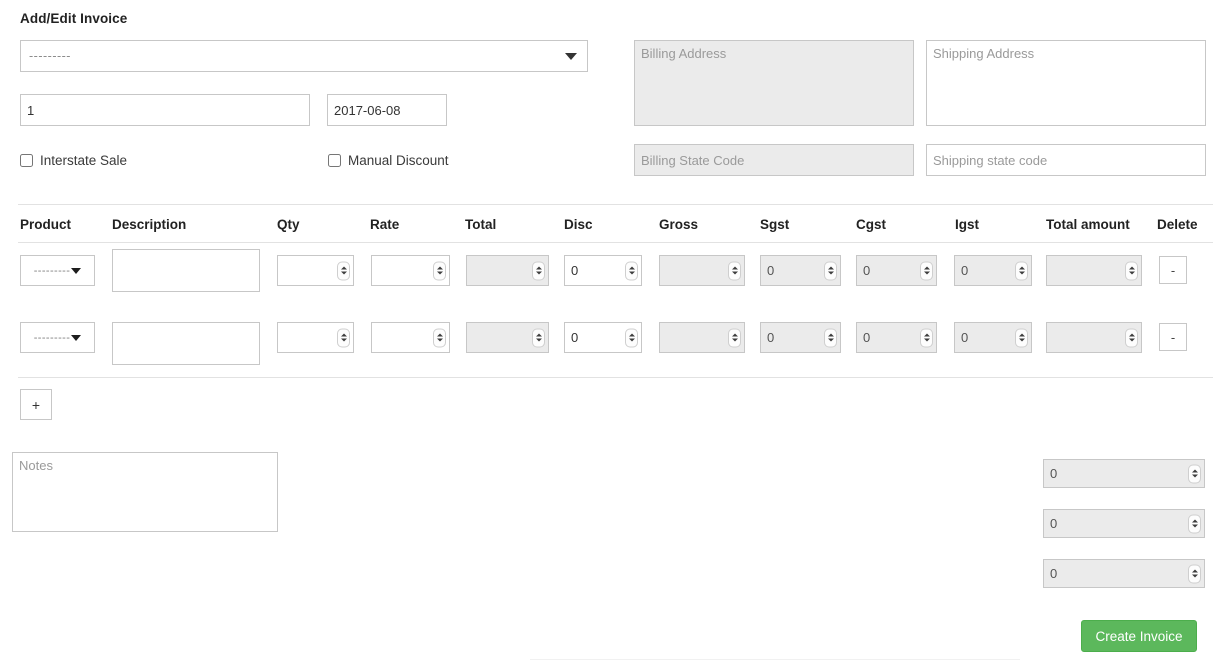 The height and width of the screenshot is (666, 1231). Describe the element at coordinates (967, 224) in the screenshot. I see `column-header-igst: Igst` at that location.